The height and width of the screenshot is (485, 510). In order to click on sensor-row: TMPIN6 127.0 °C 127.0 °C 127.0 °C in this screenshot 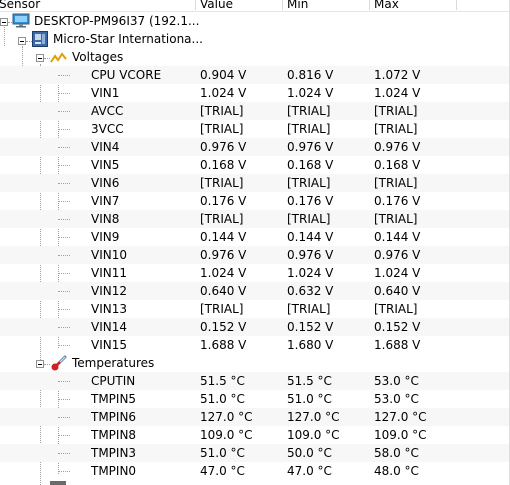, I will do `click(255, 417)`.